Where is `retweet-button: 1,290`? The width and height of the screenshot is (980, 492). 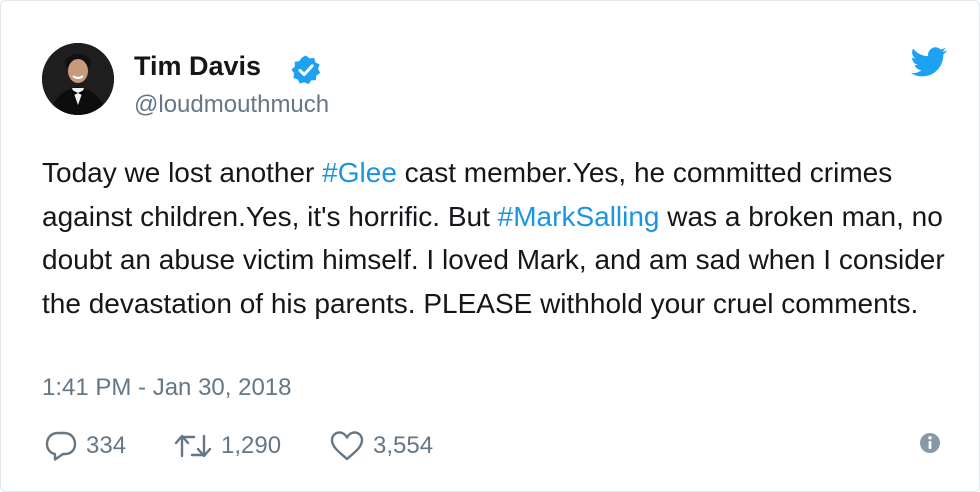
retweet-button: 1,290 is located at coordinates (227, 446).